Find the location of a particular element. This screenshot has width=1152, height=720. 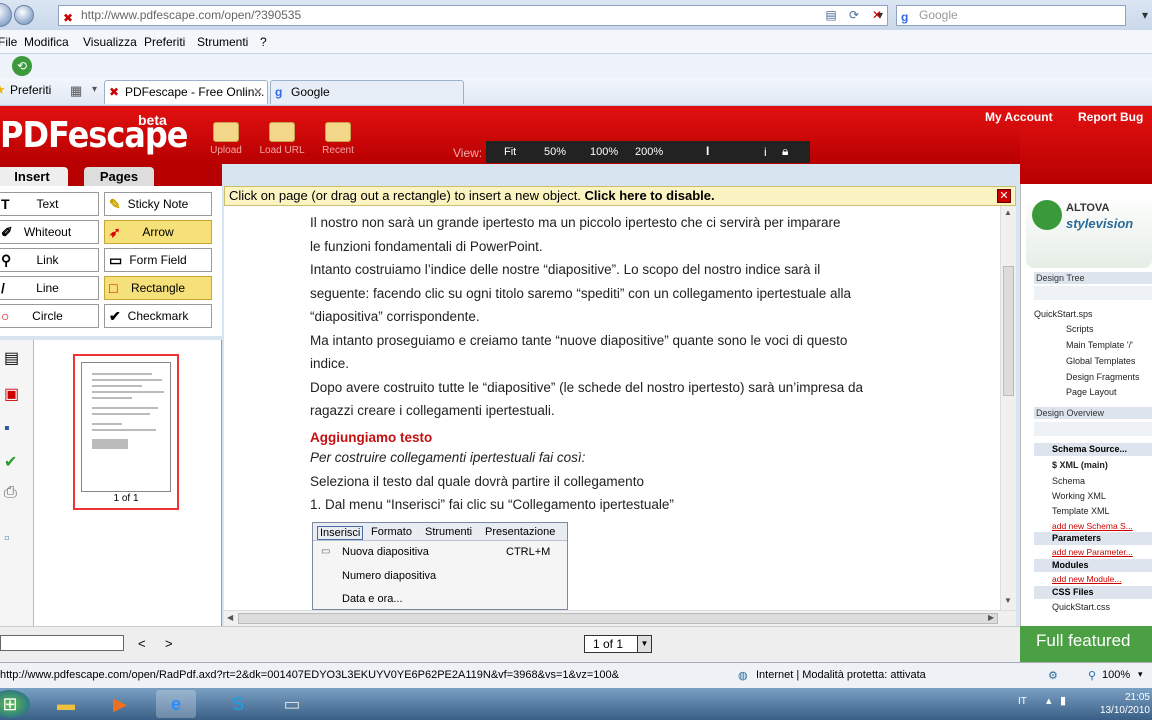

chevron-down-icon: ▼ is located at coordinates (644, 644).